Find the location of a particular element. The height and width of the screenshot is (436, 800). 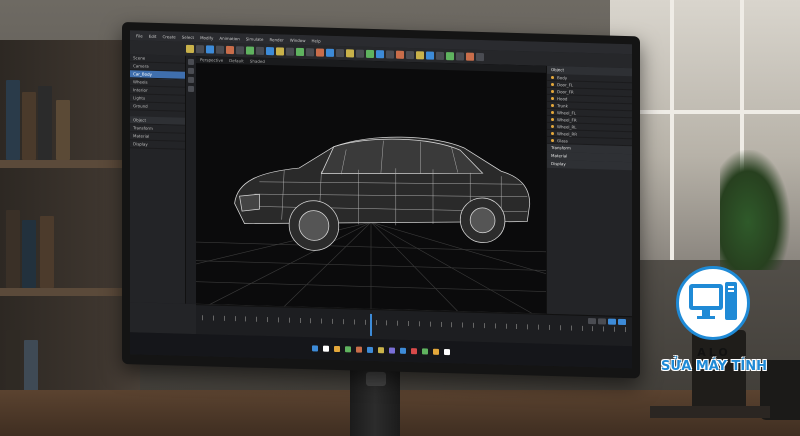

play-back-icon is located at coordinates (592, 321).